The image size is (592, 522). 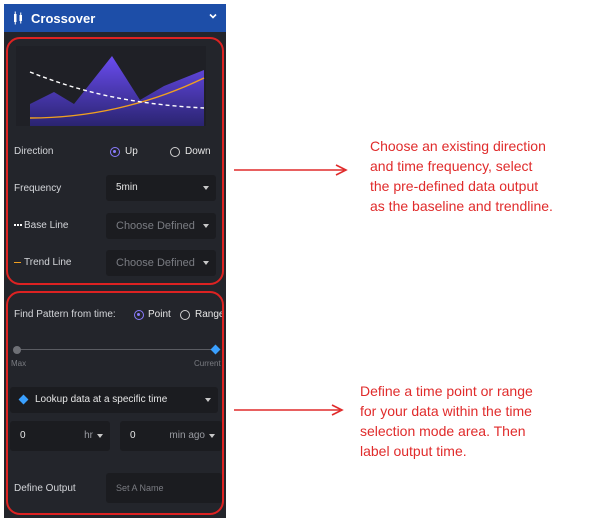 What do you see at coordinates (291, 170) in the screenshot?
I see `annotation-arrow-top` at bounding box center [291, 170].